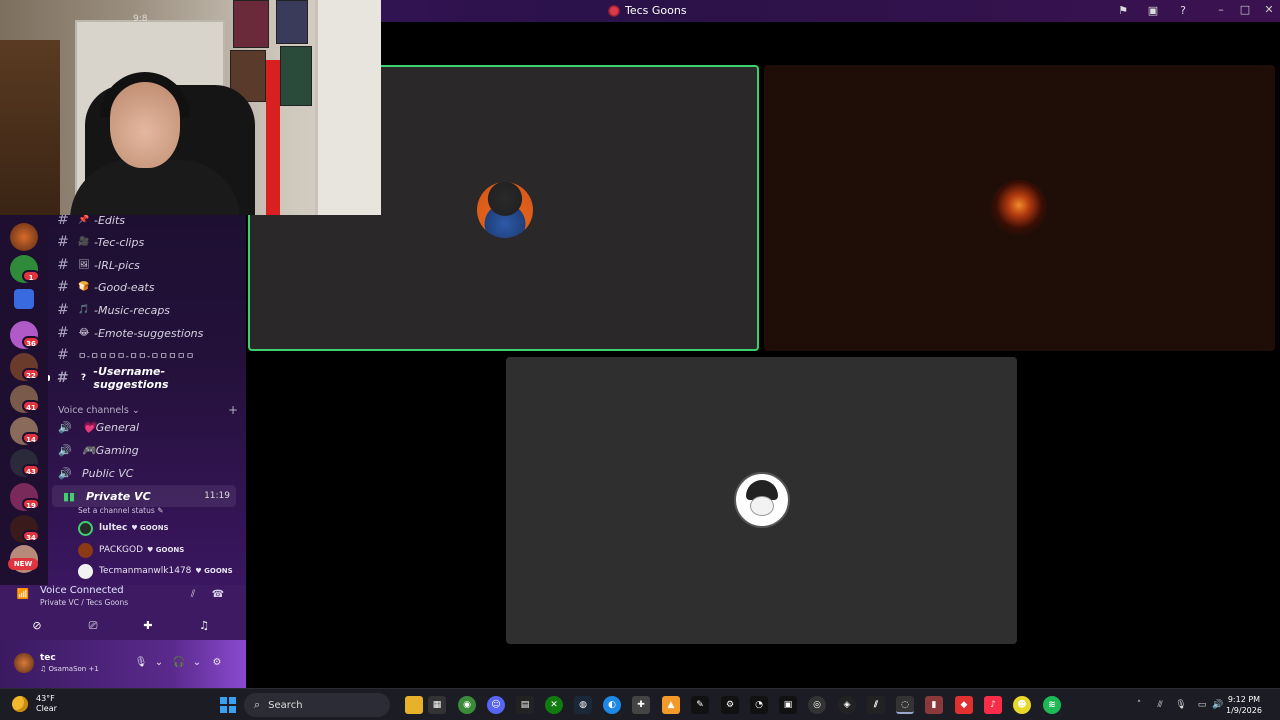  I want to click on connection-signal-icon: 📶, so click(23, 596).